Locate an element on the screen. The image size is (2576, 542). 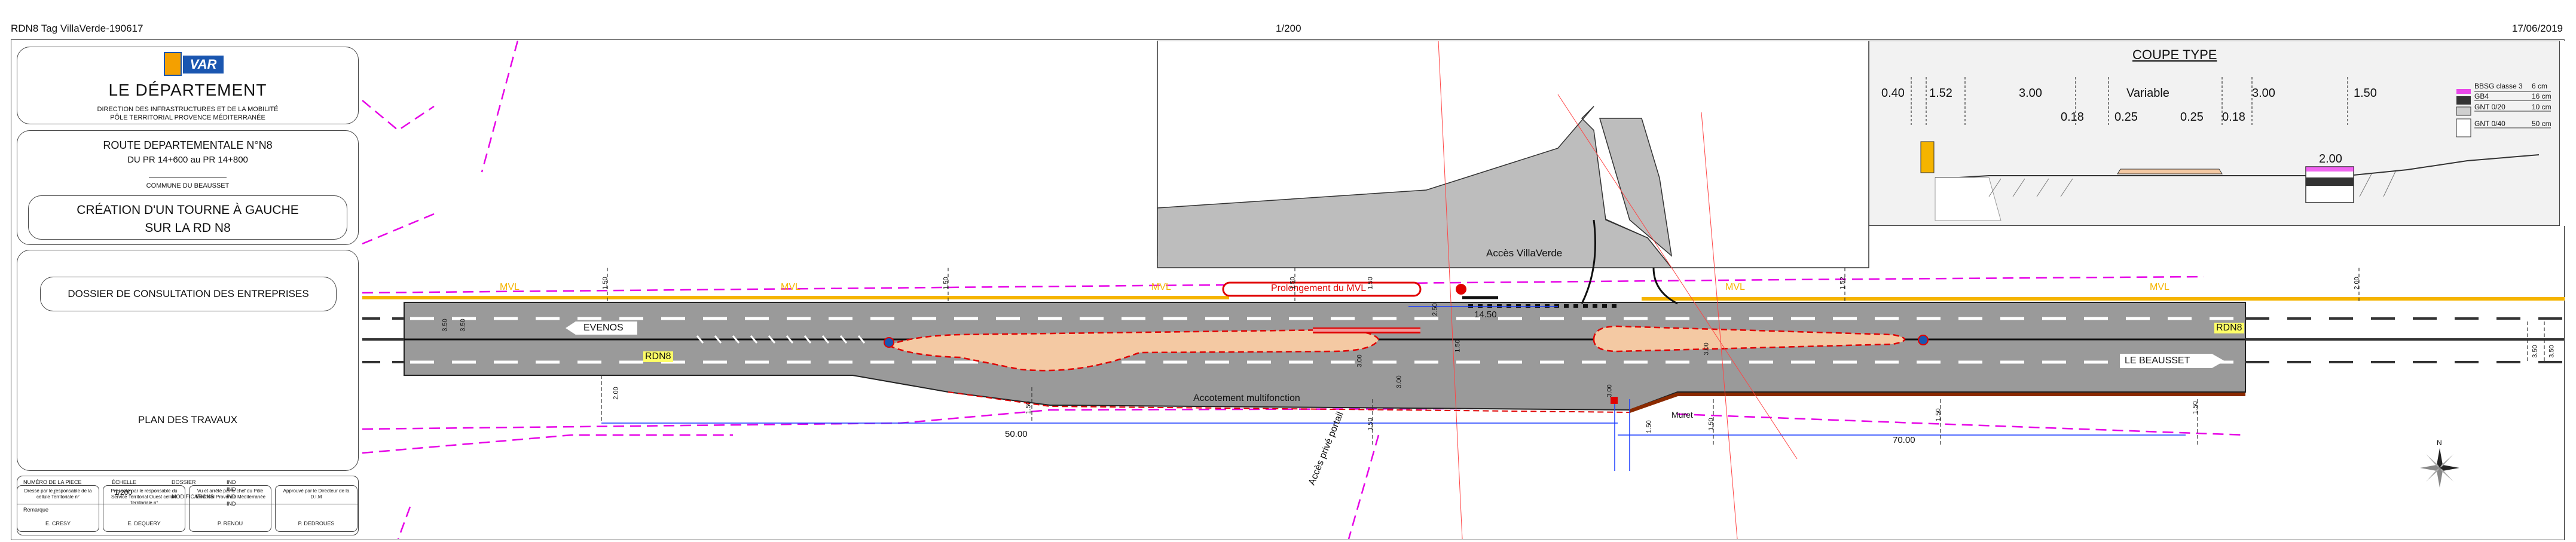
legend-swatch-bbsg is located at coordinates (2463, 92).